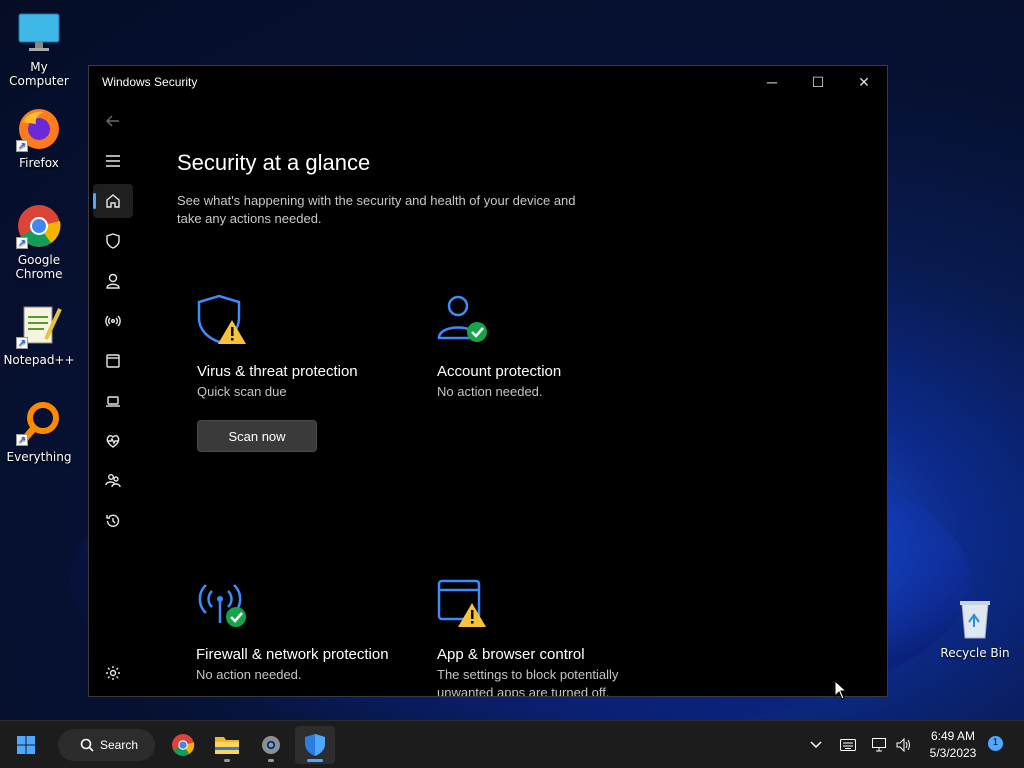  I want to click on desktop-icon-chrome: ↗ Google Chrome, so click(39, 242).